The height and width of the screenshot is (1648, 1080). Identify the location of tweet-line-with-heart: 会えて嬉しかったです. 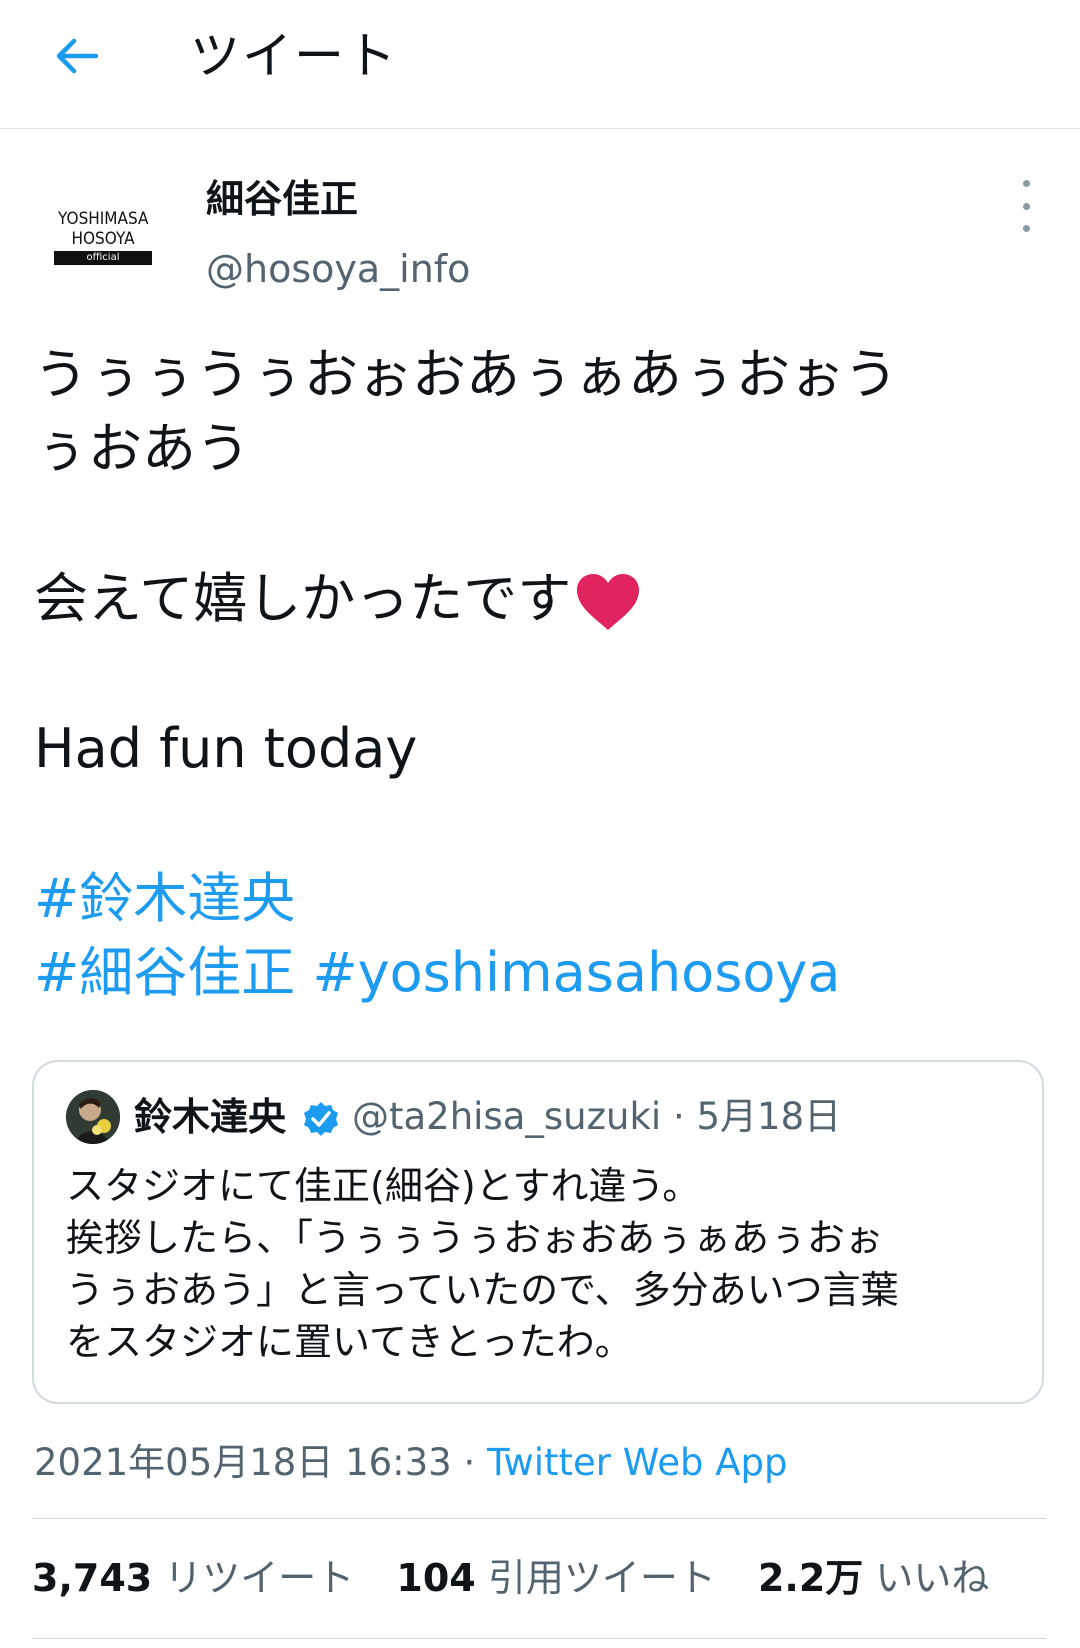
(534, 599).